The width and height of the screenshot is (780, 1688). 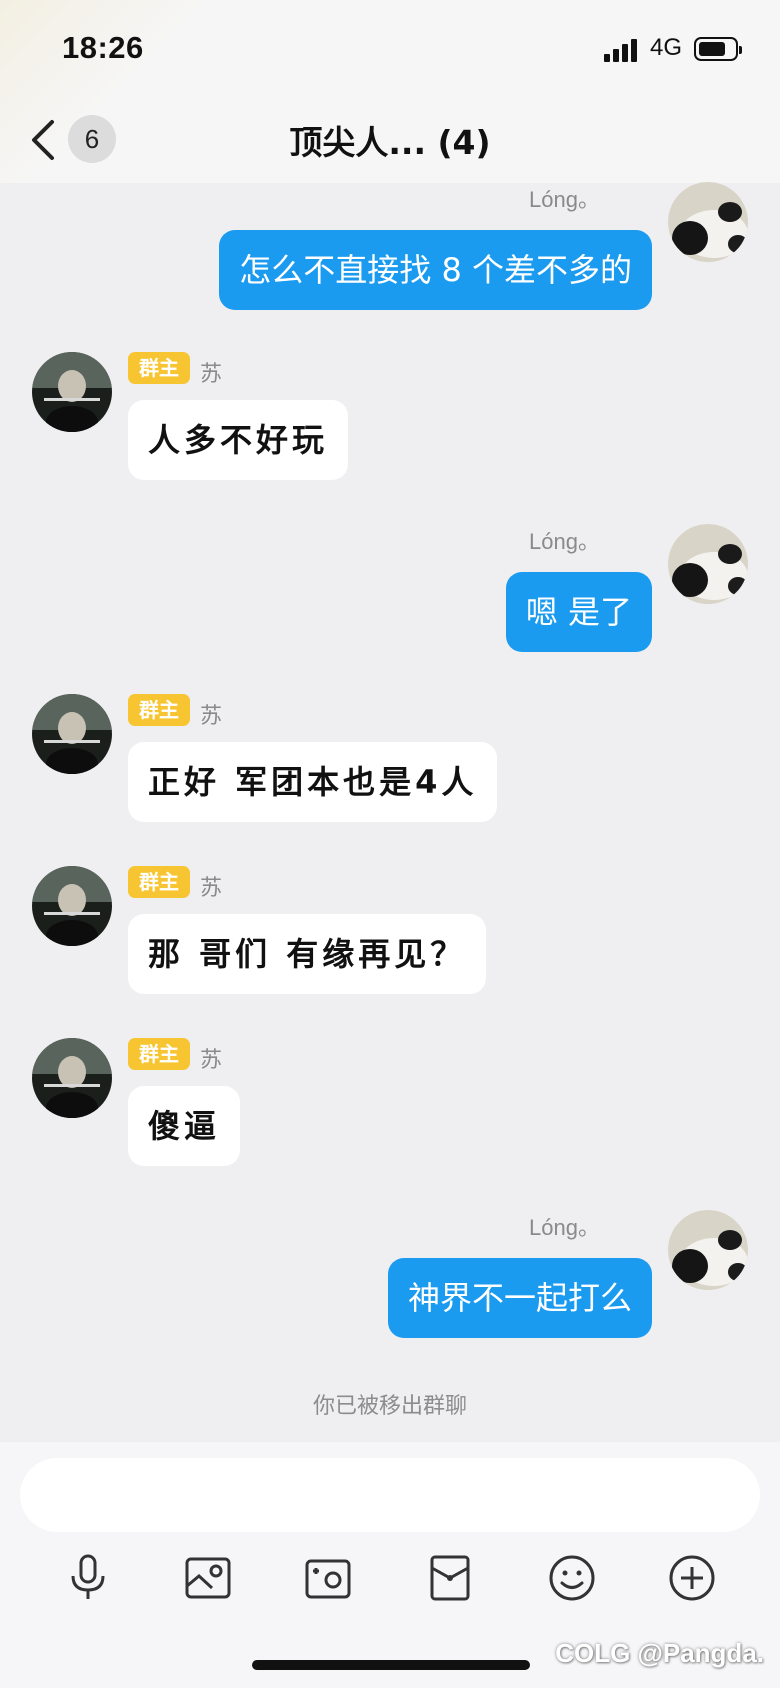 I want to click on message-bubble-outgoing: 神界不一起打么, so click(x=519, y=1298).